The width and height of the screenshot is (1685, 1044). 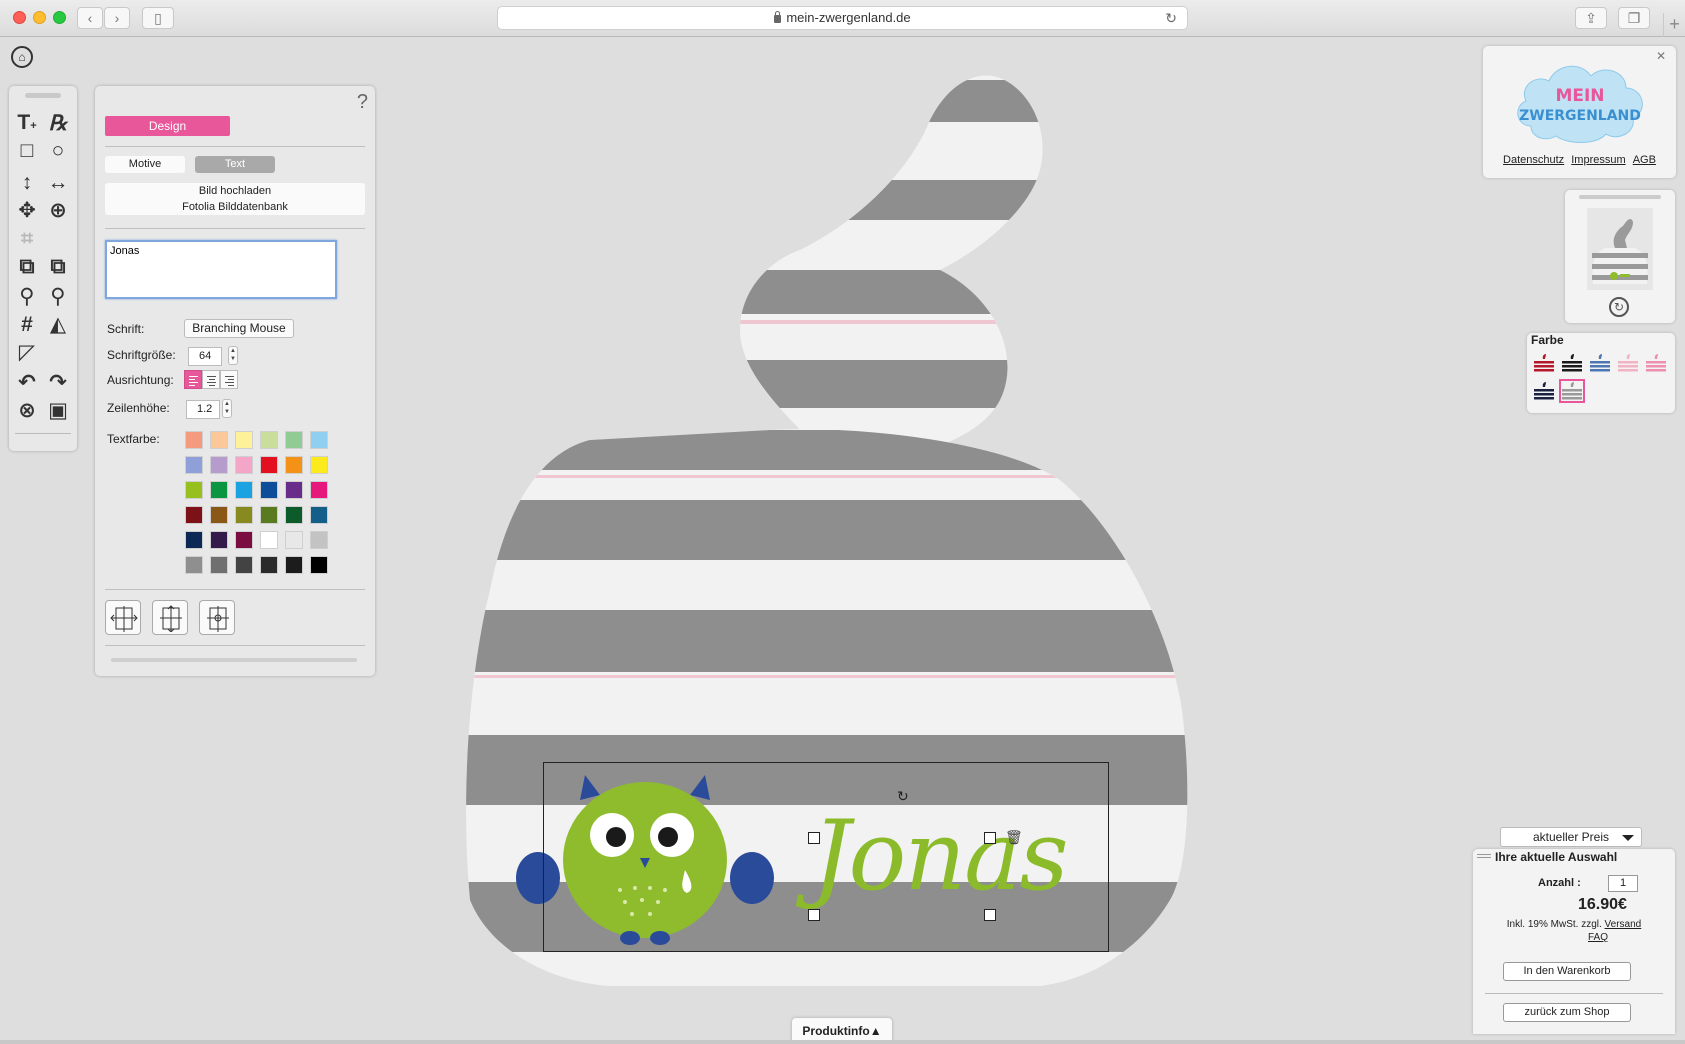 I want to click on forward-button: ›, so click(x=117, y=18).